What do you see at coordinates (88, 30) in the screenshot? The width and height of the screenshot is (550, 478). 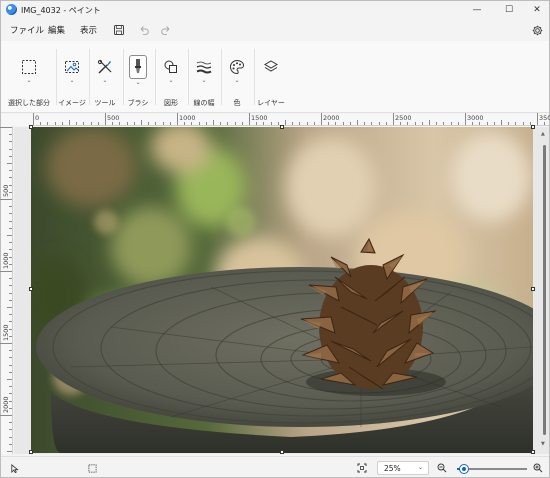 I see `menu-view: 表示` at bounding box center [88, 30].